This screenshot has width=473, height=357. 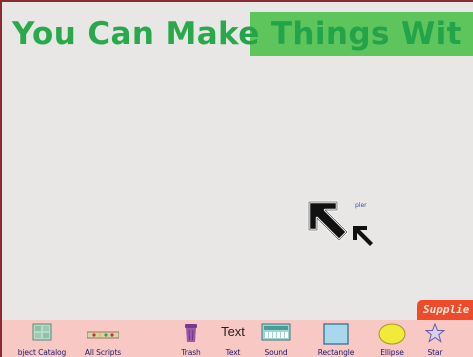 What do you see at coordinates (435, 352) in the screenshot?
I see `flap-item-label: Star` at bounding box center [435, 352].